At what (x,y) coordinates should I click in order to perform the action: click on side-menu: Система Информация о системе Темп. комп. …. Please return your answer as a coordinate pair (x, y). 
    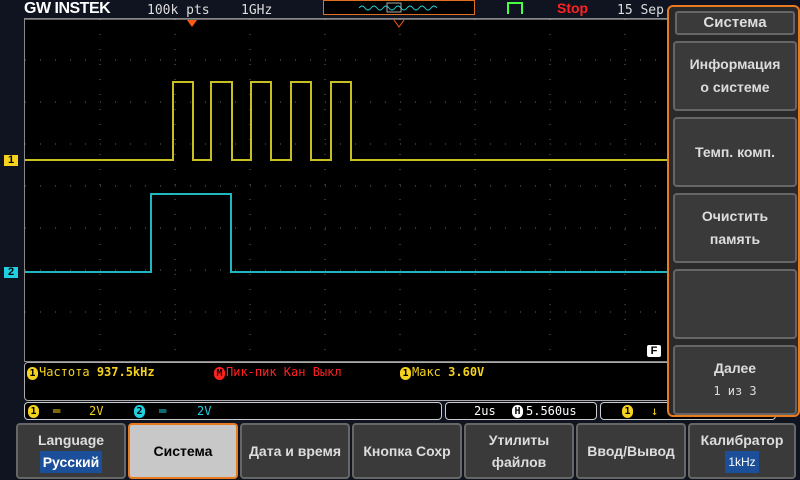
    Looking at the image, I should click on (733, 211).